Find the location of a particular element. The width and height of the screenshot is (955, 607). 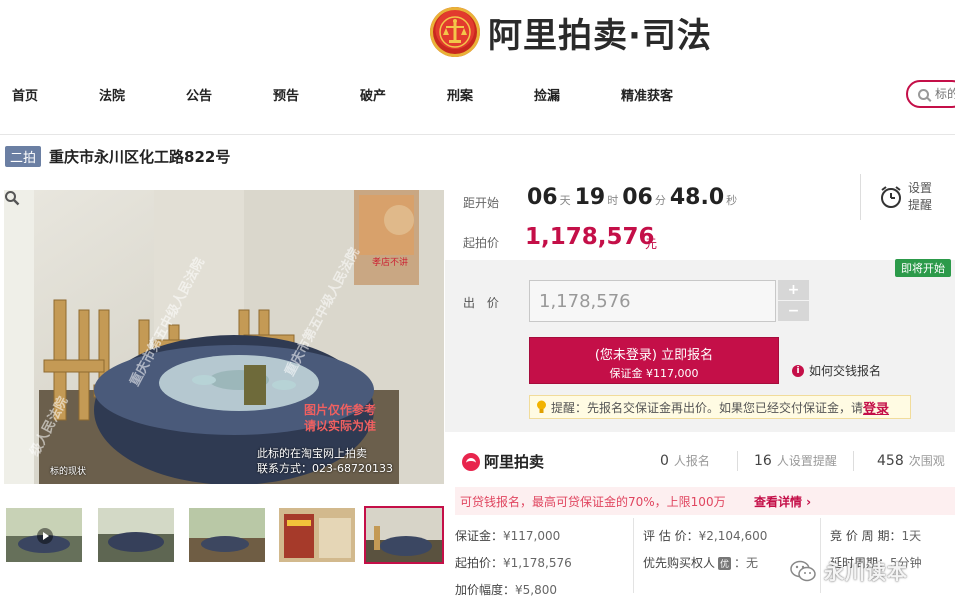

photo-disclaimer: 图片仅作参考 请以实际为准 is located at coordinates (340, 418).